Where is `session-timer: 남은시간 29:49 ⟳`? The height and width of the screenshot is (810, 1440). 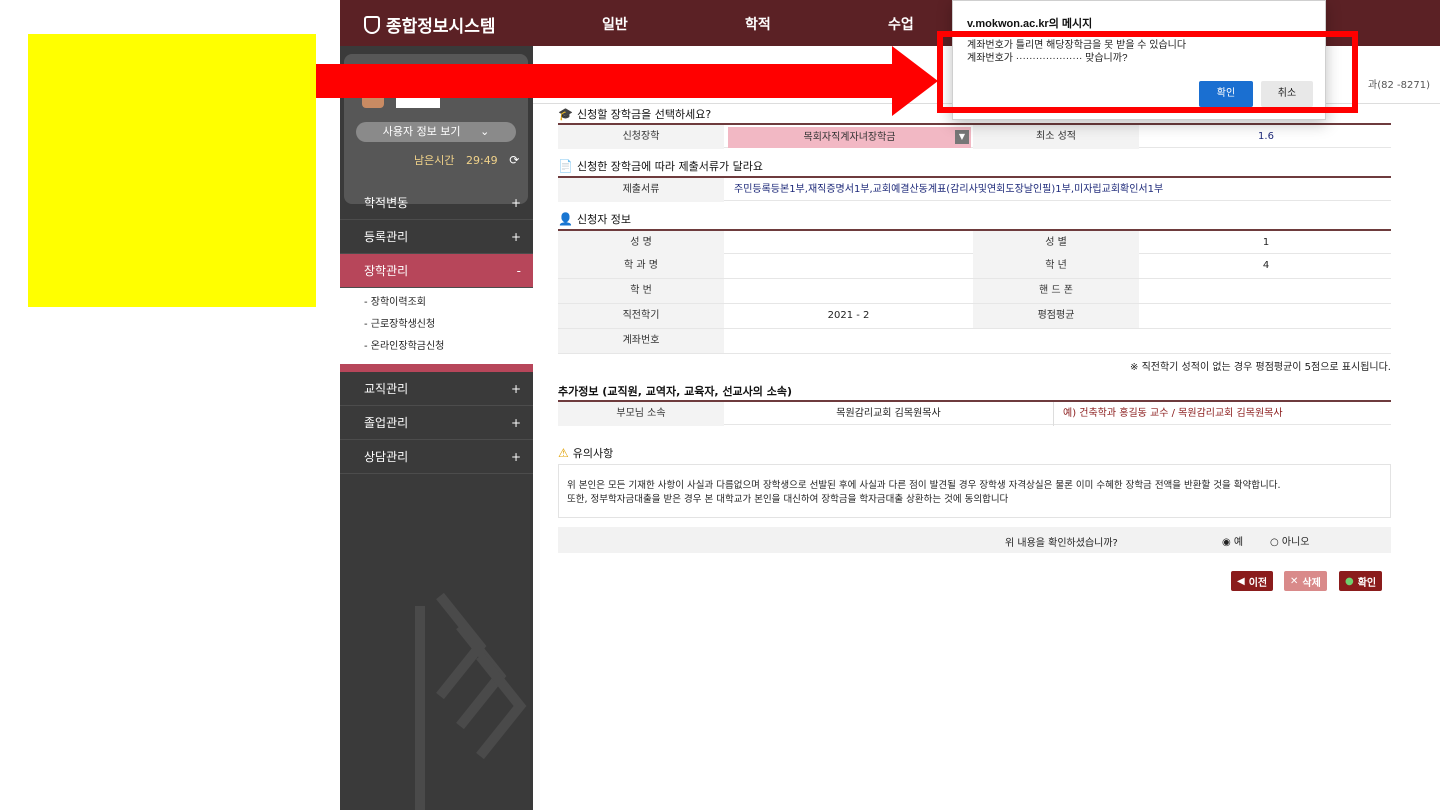
session-timer: 남은시간 29:49 ⟳ is located at coordinates (466, 160).